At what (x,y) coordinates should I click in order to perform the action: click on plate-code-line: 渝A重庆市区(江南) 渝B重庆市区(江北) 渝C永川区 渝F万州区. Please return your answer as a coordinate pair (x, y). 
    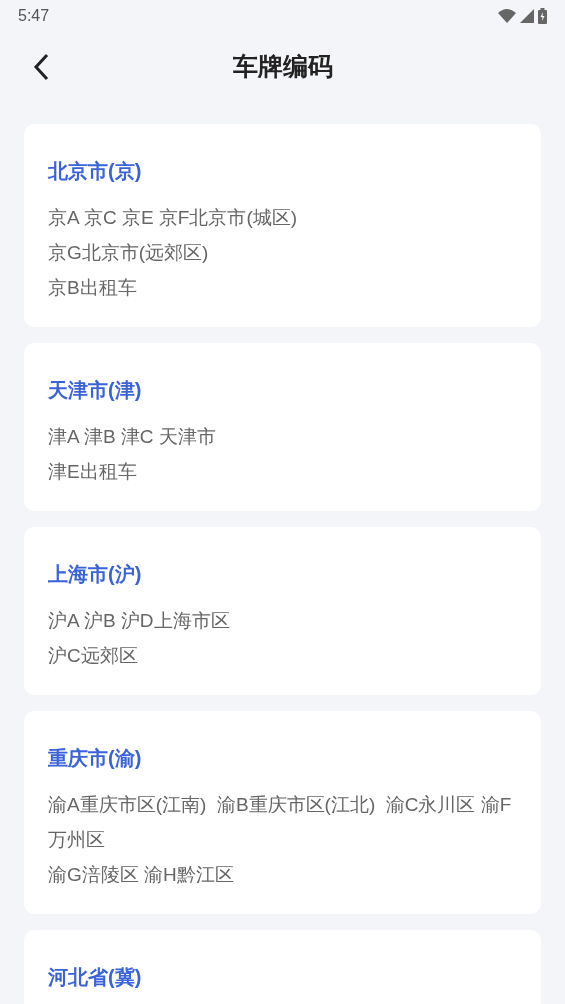
    Looking at the image, I should click on (280, 822).